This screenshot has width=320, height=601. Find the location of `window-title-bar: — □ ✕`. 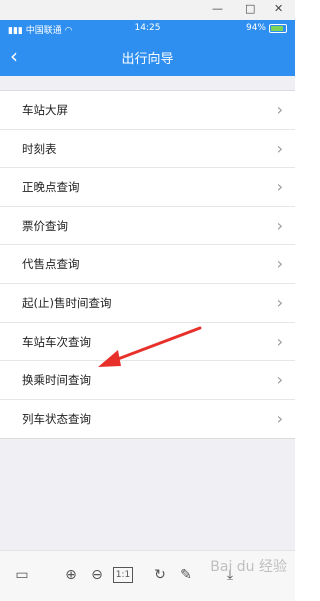

window-title-bar: — □ ✕ is located at coordinates (147, 10).